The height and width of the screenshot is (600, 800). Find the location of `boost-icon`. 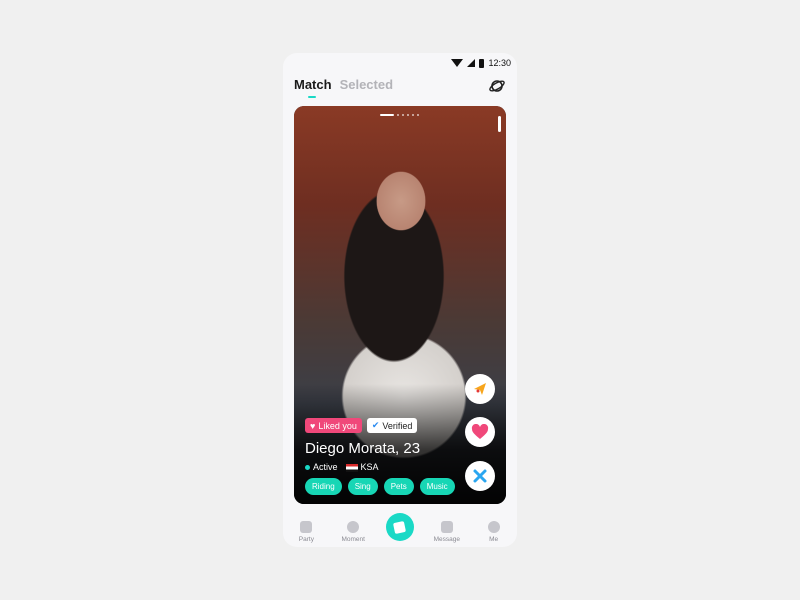

boost-icon is located at coordinates (480, 389).